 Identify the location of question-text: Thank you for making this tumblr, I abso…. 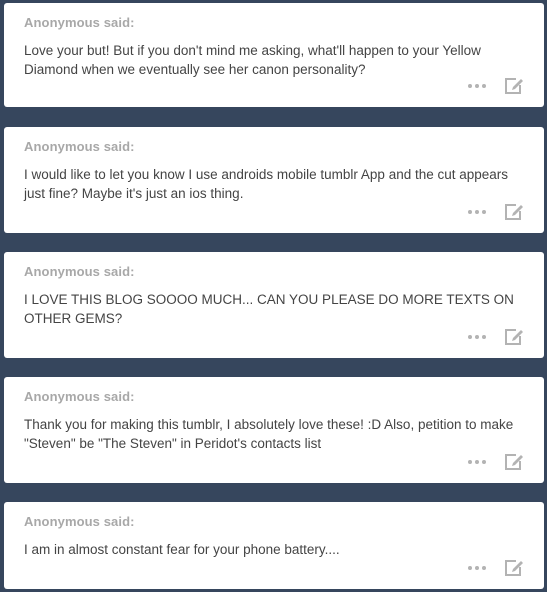
(269, 434).